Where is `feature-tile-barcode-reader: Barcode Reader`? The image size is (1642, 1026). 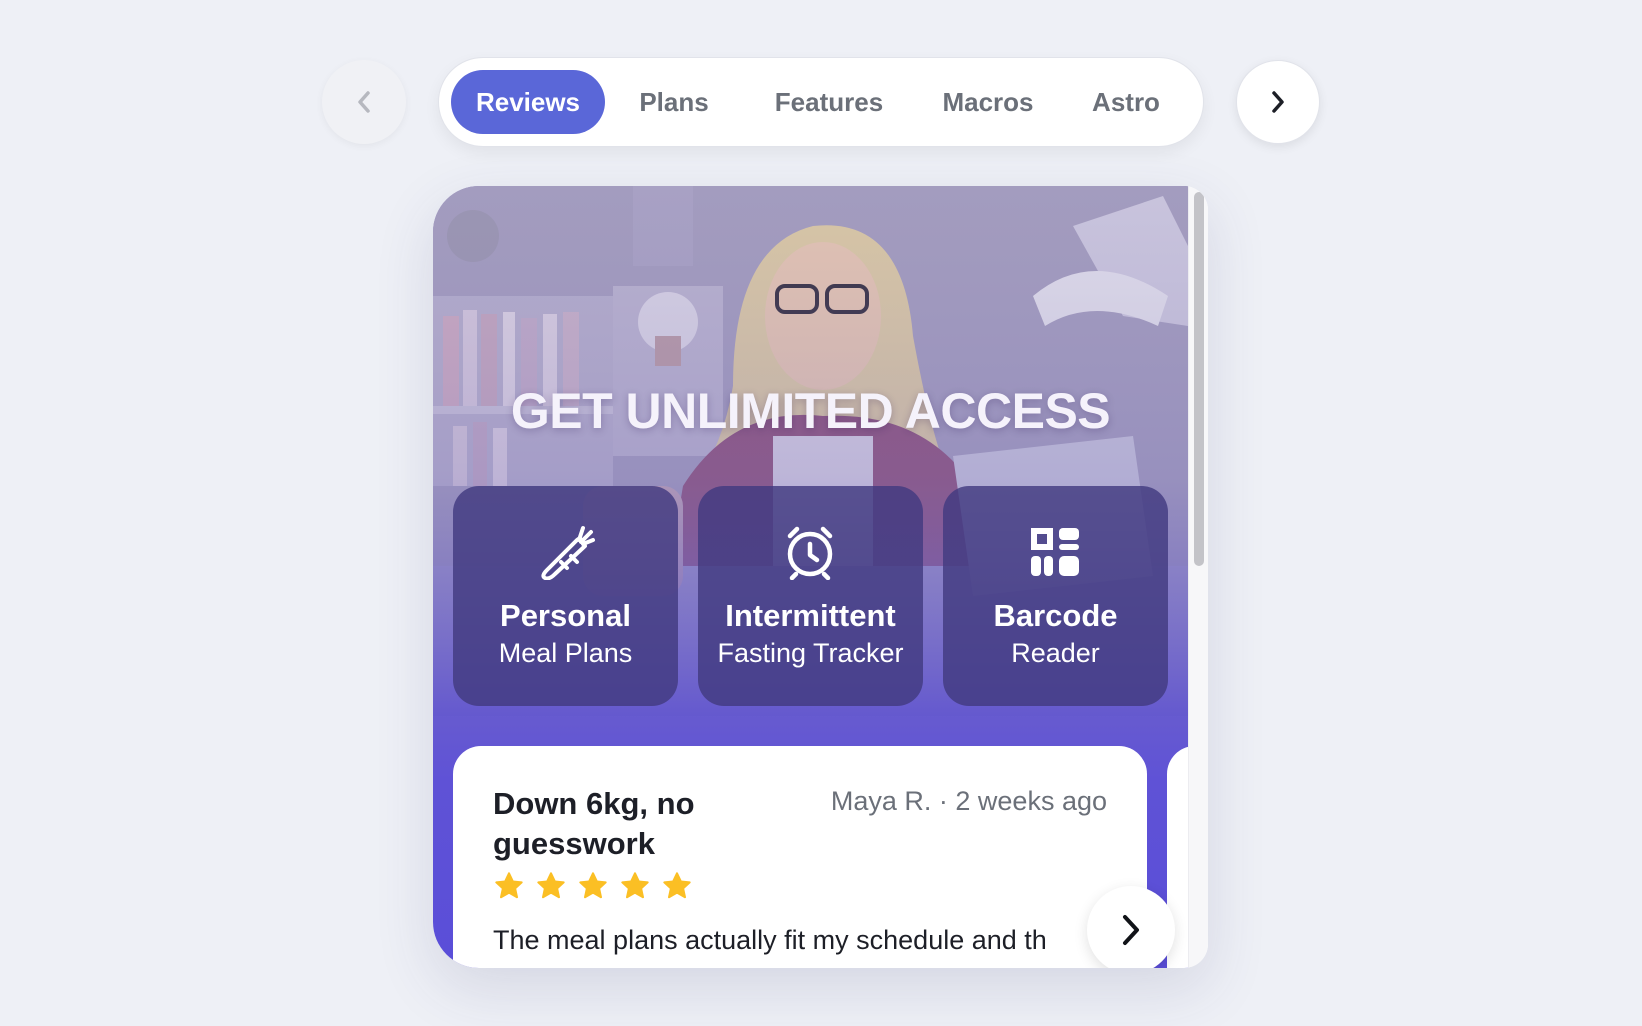
feature-tile-barcode-reader: Barcode Reader is located at coordinates (1055, 596).